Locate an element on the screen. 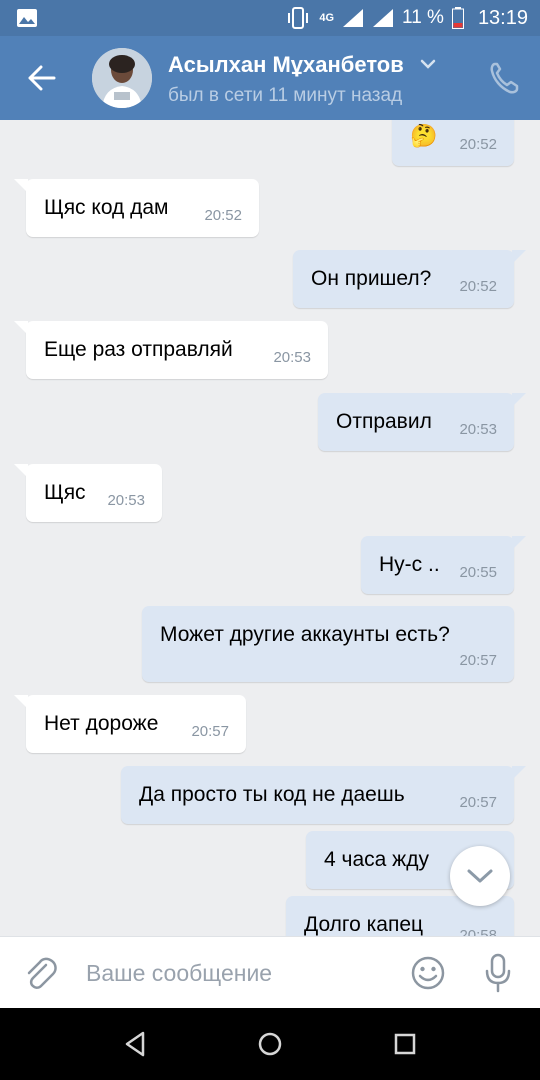 This screenshot has height=1080, width=540. attach-button is located at coordinates (40, 973).